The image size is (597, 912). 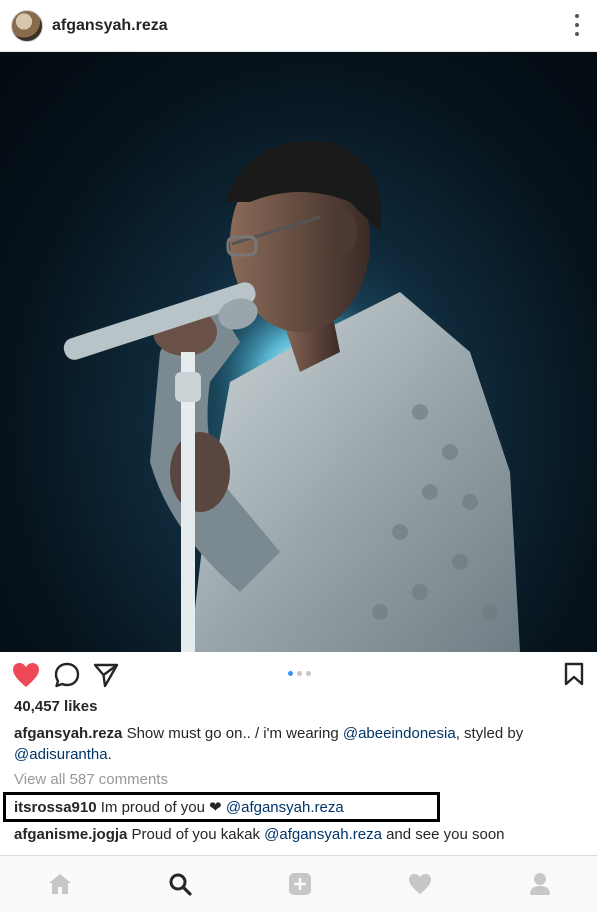 What do you see at coordinates (70, 834) in the screenshot?
I see `comment-username: afganisme.jogja` at bounding box center [70, 834].